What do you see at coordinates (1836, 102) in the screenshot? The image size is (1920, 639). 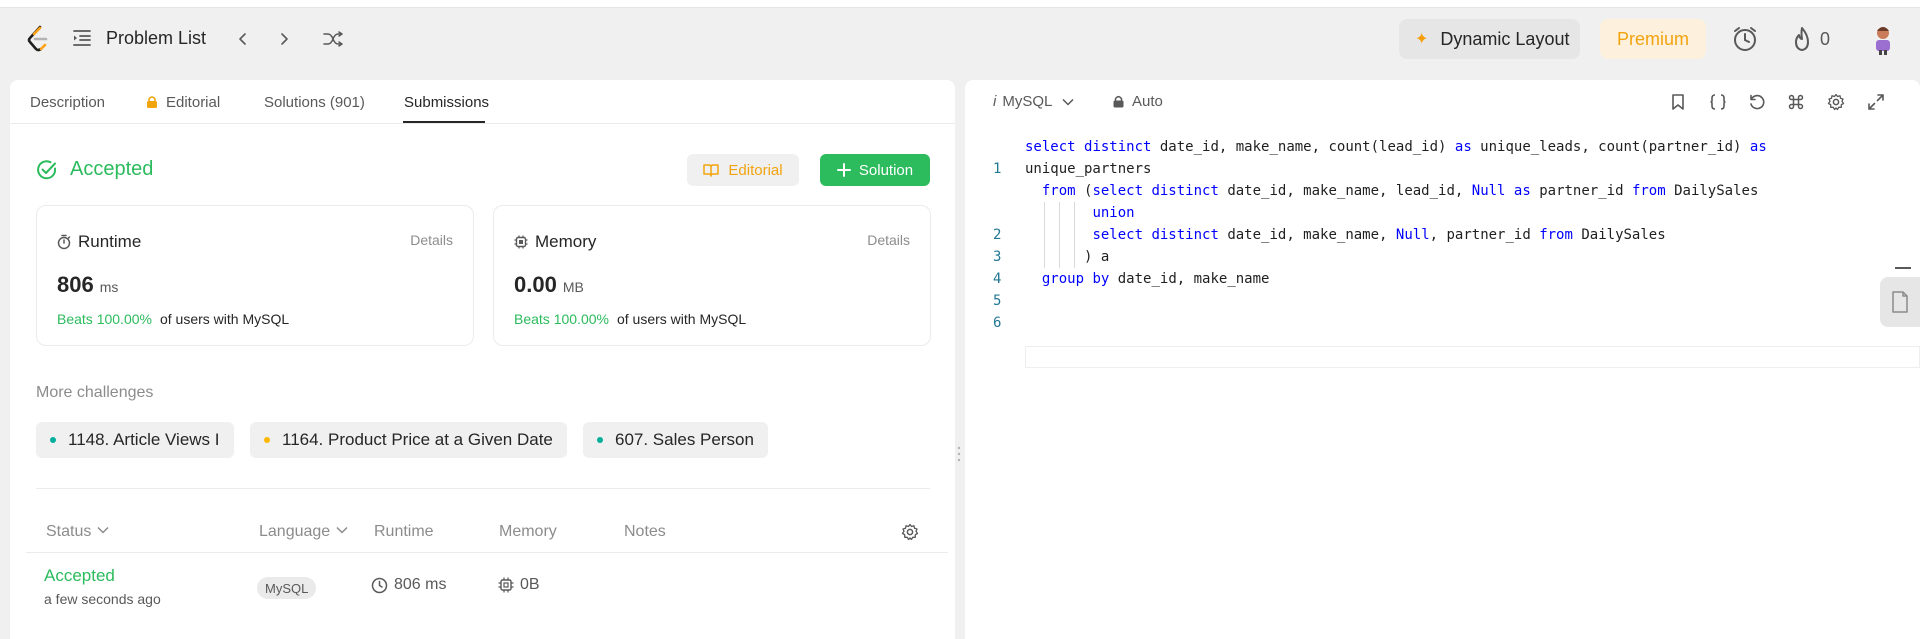 I see `settings-gear-icon` at bounding box center [1836, 102].